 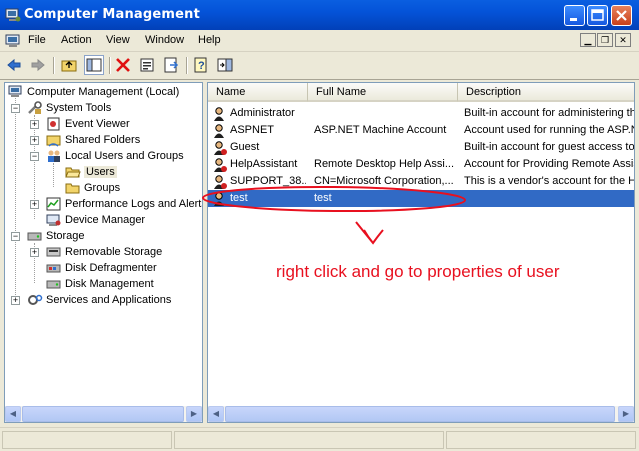 I want to click on tree-item-disk-defragmenter: Disk Defragmenter, so click(x=101, y=268).